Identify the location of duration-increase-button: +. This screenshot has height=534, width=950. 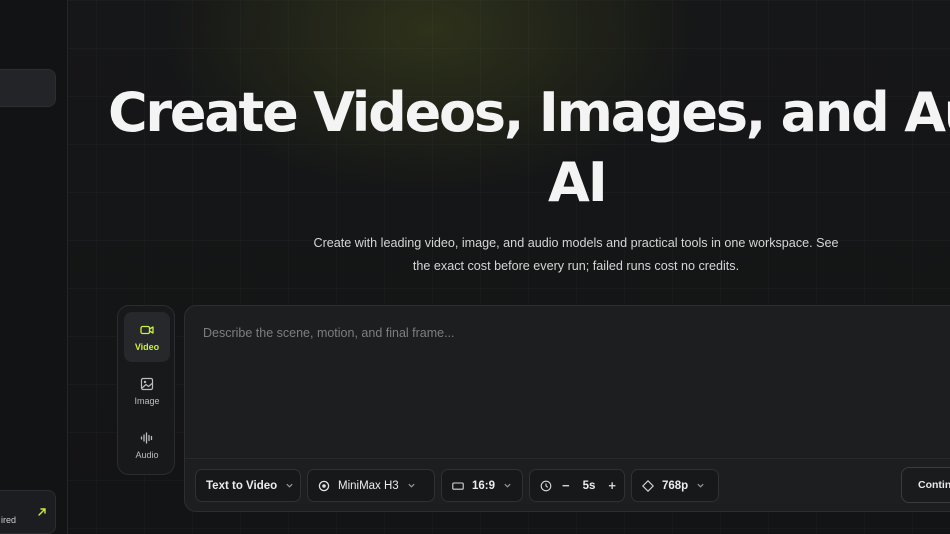
(612, 485).